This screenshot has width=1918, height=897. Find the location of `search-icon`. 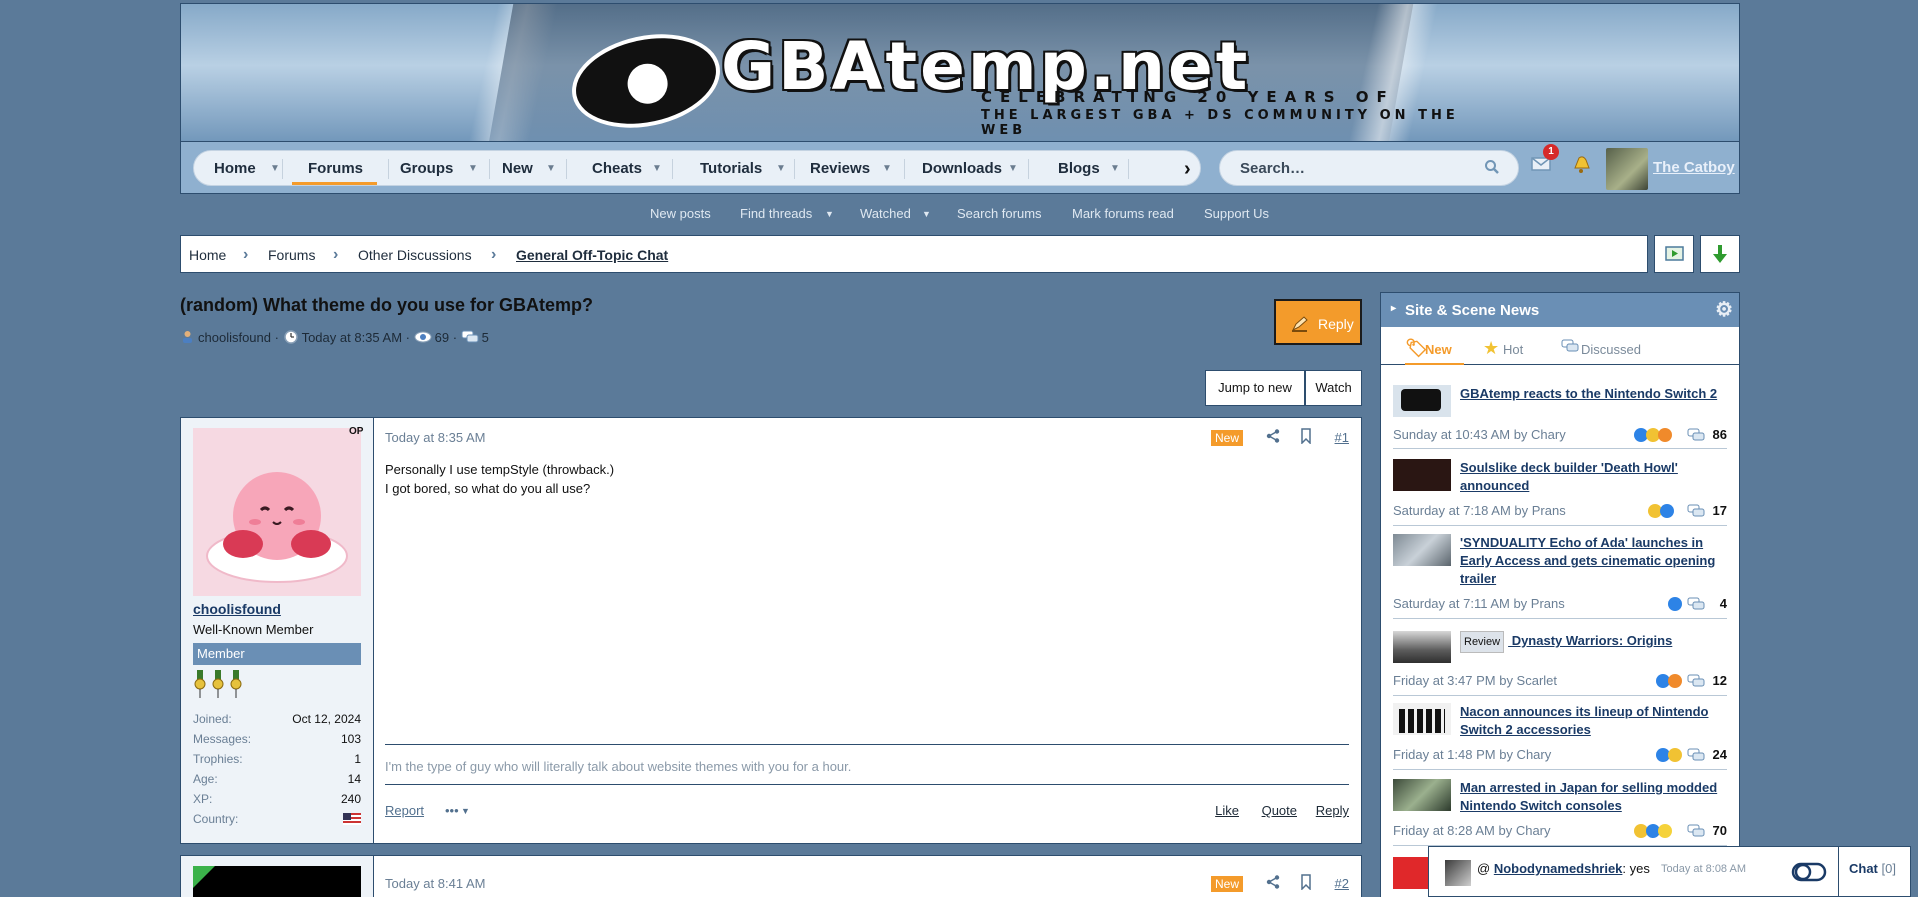

search-icon is located at coordinates (1492, 169).